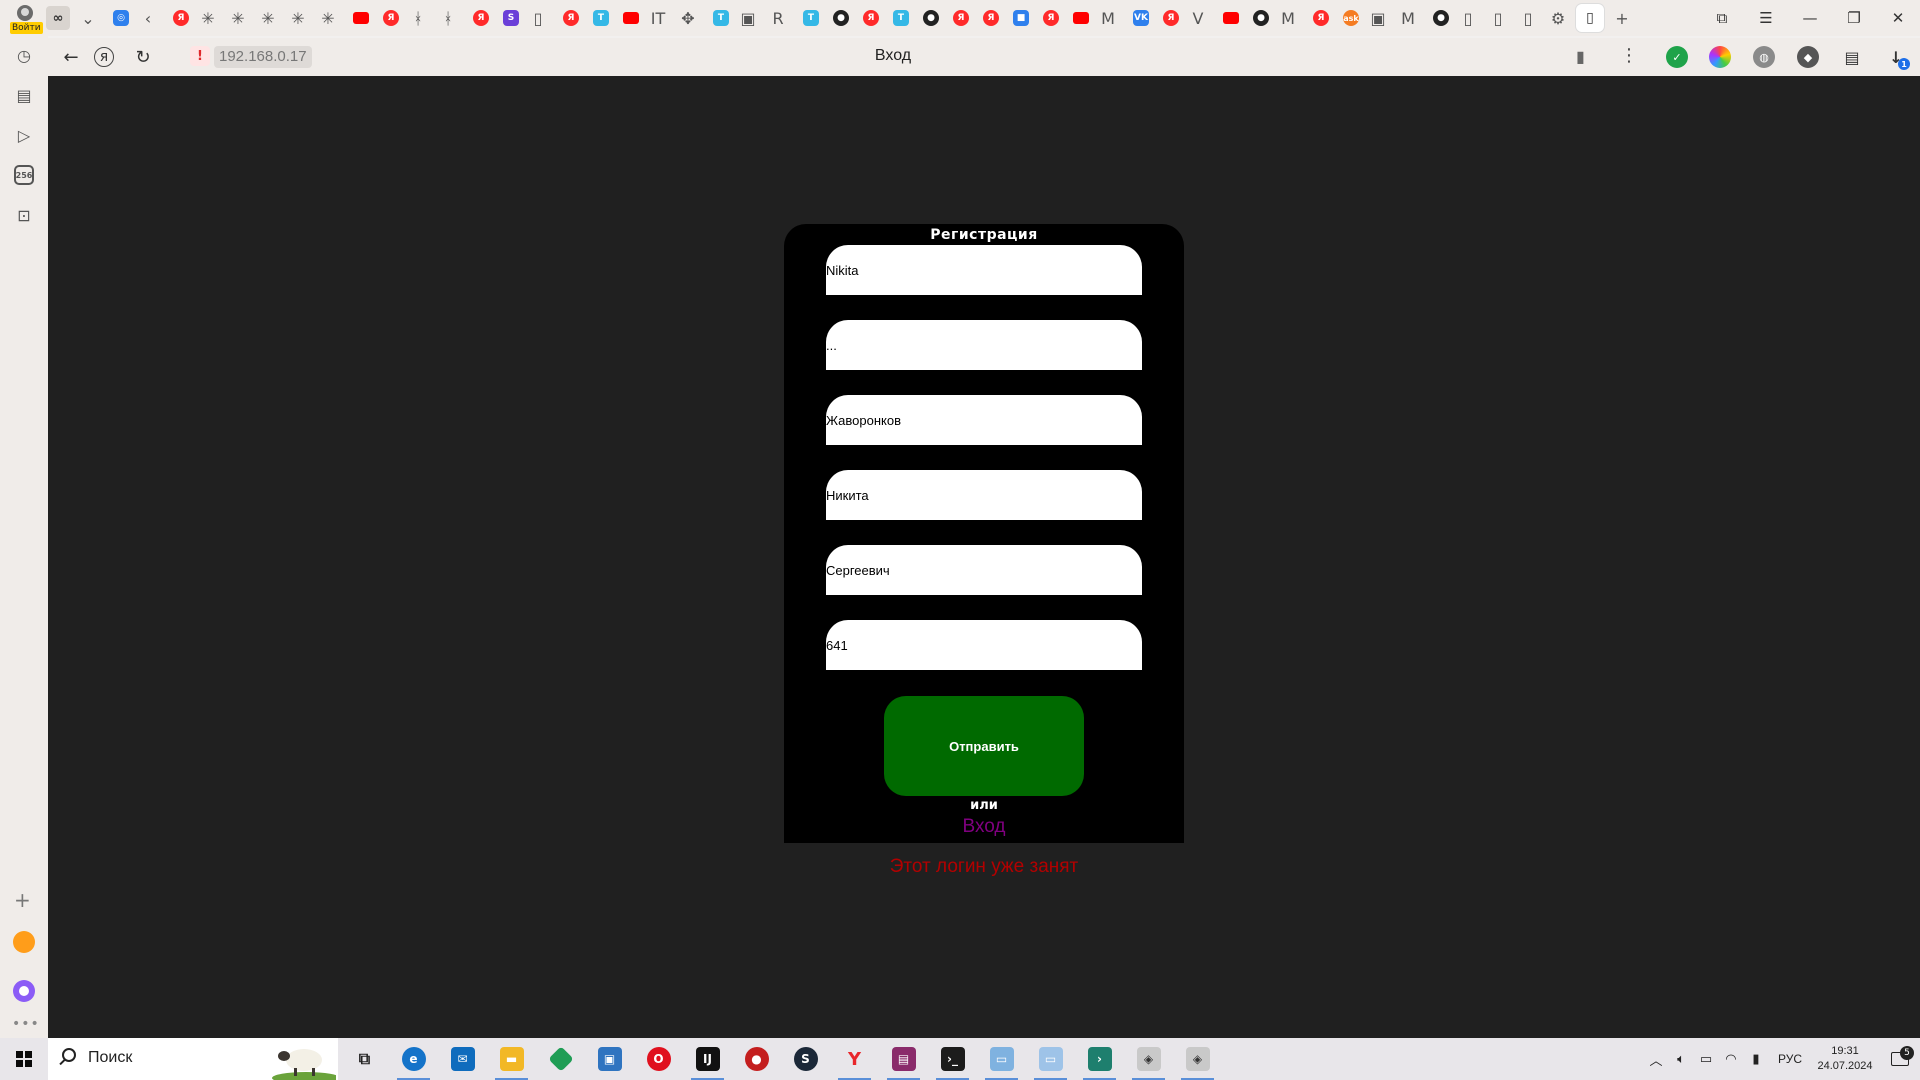 This screenshot has width=1920, height=1080. What do you see at coordinates (1854, 18) in the screenshot?
I see `restore-button: ❐` at bounding box center [1854, 18].